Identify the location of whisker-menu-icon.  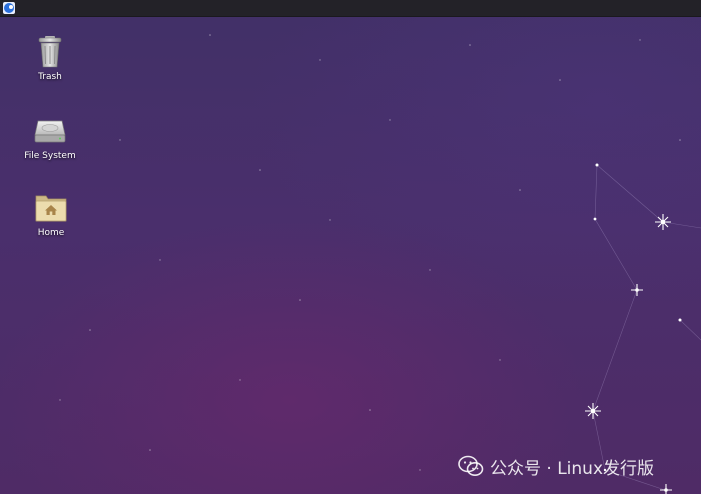
(9, 8).